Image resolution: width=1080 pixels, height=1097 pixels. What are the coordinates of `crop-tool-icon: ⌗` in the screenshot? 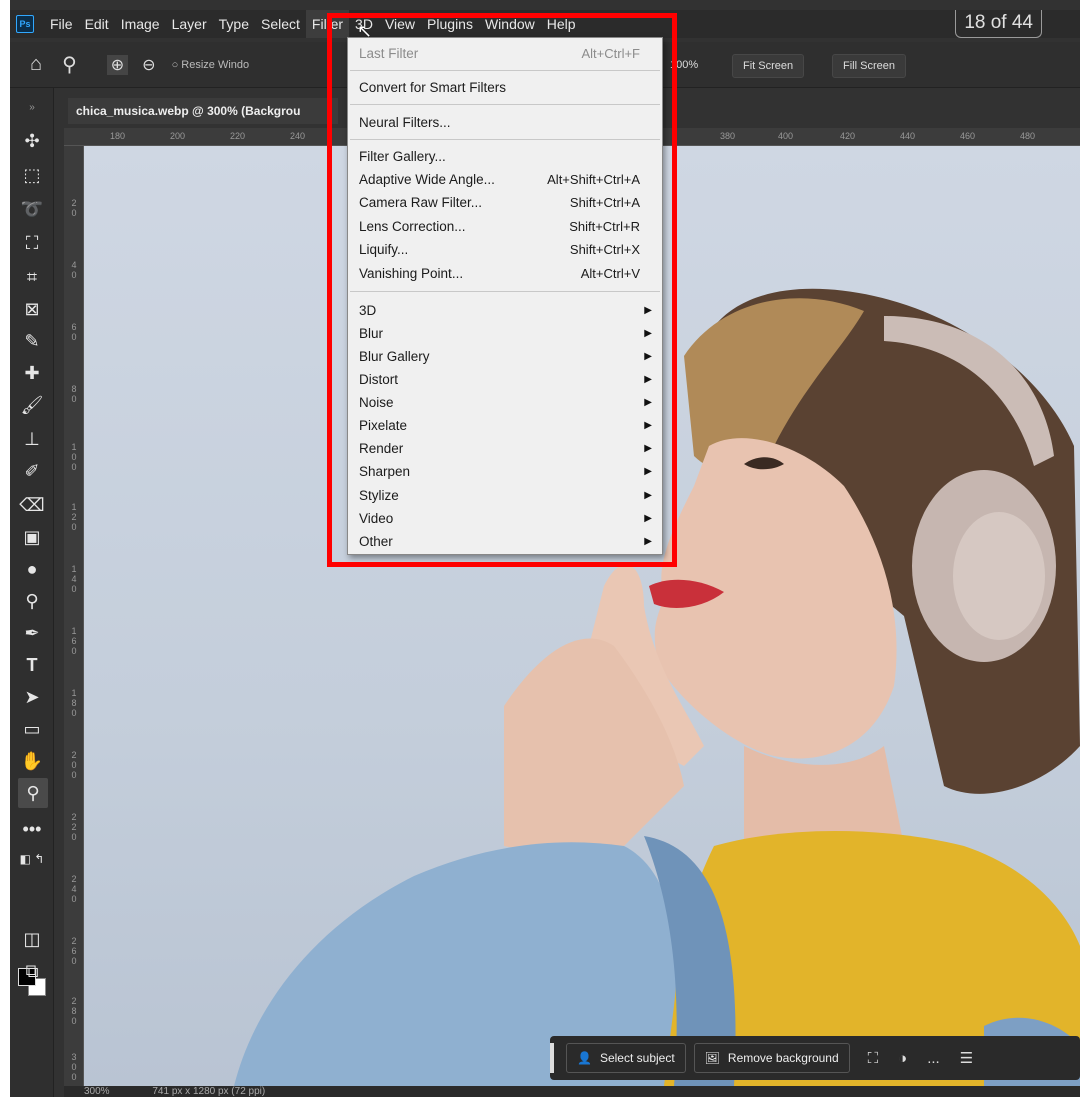 It's located at (32, 277).